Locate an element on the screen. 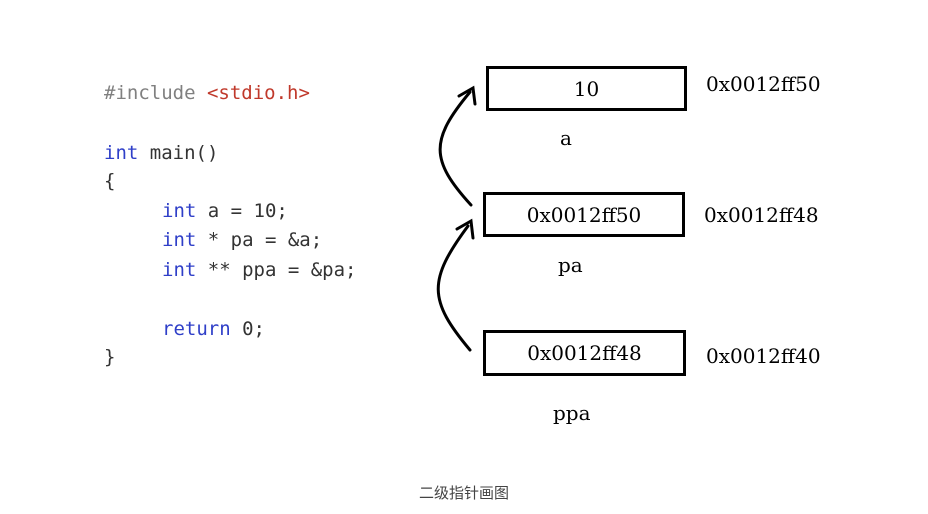  pointer-arrows is located at coordinates (456, 218).